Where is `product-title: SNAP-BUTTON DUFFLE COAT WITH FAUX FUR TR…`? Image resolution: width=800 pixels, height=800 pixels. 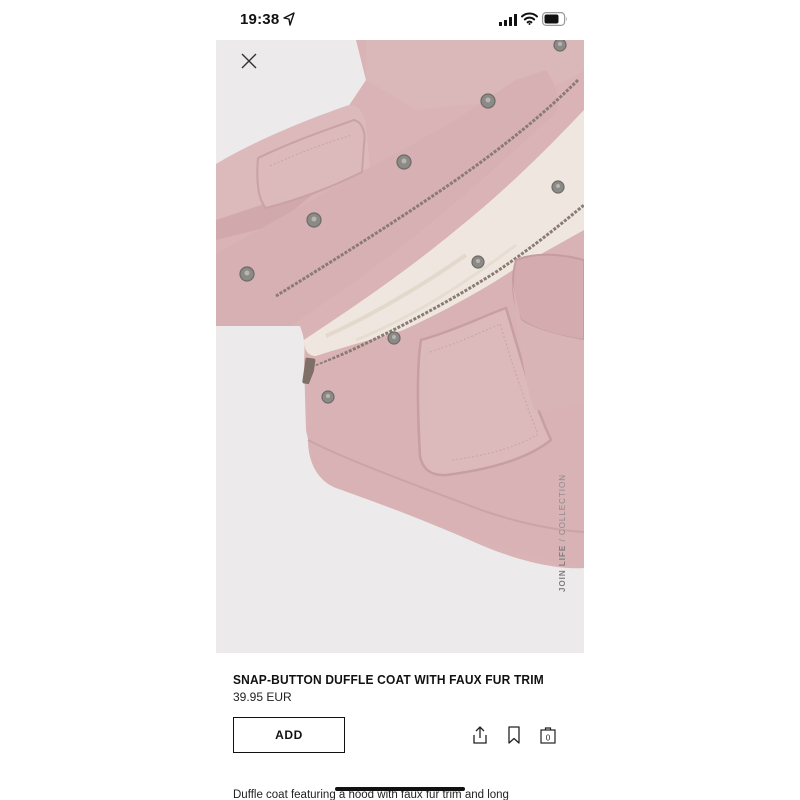 product-title: SNAP-BUTTON DUFFLE COAT WITH FAUX FUR TR… is located at coordinates (388, 679).